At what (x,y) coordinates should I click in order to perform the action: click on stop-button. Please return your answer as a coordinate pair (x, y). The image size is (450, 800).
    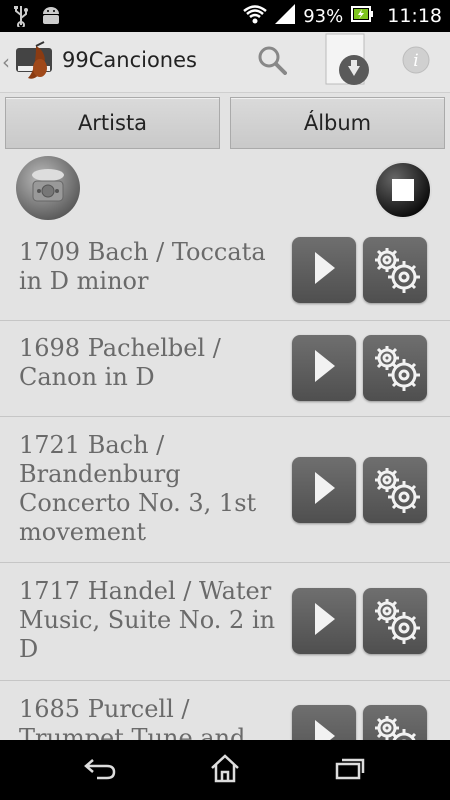
    Looking at the image, I should click on (403, 192).